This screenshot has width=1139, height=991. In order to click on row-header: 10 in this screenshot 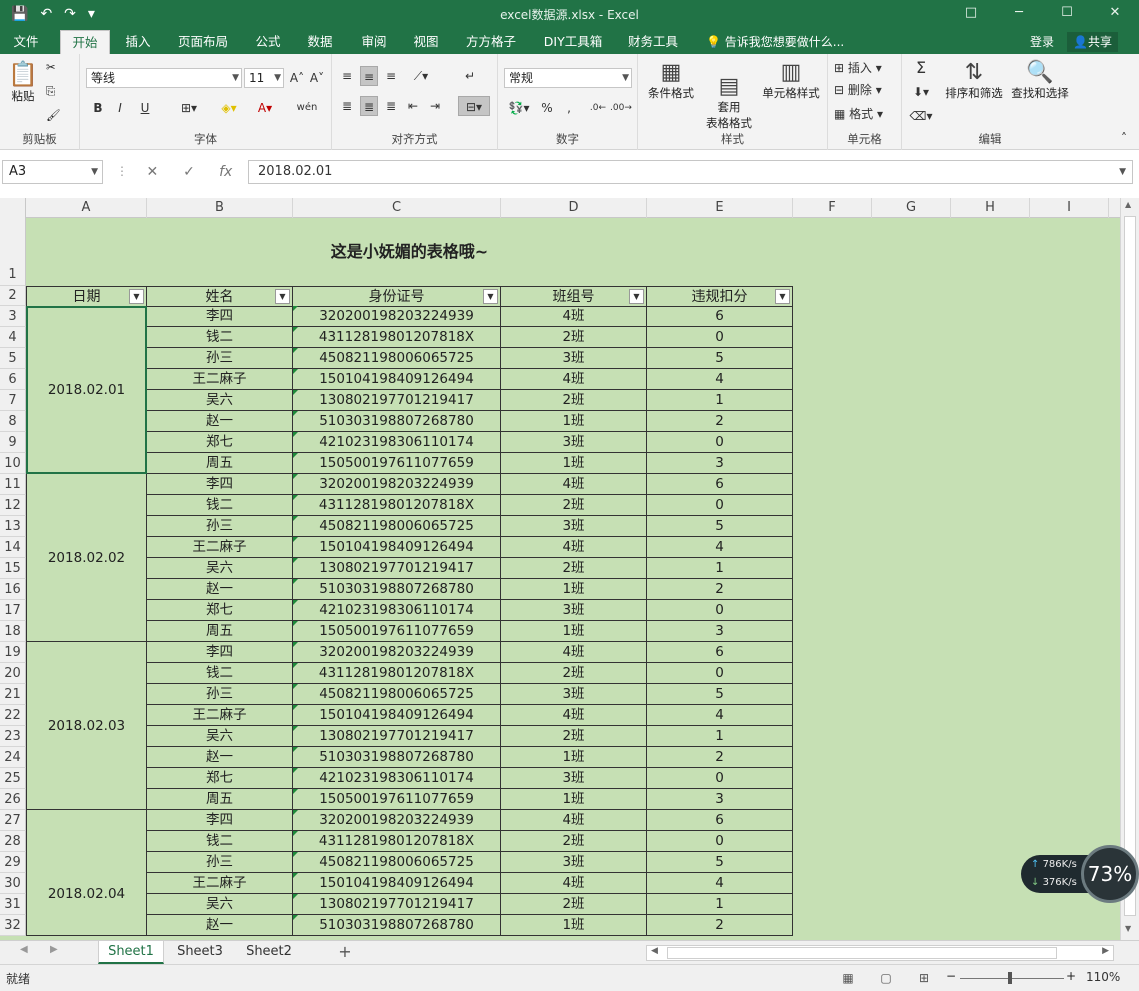, I will do `click(13, 463)`.